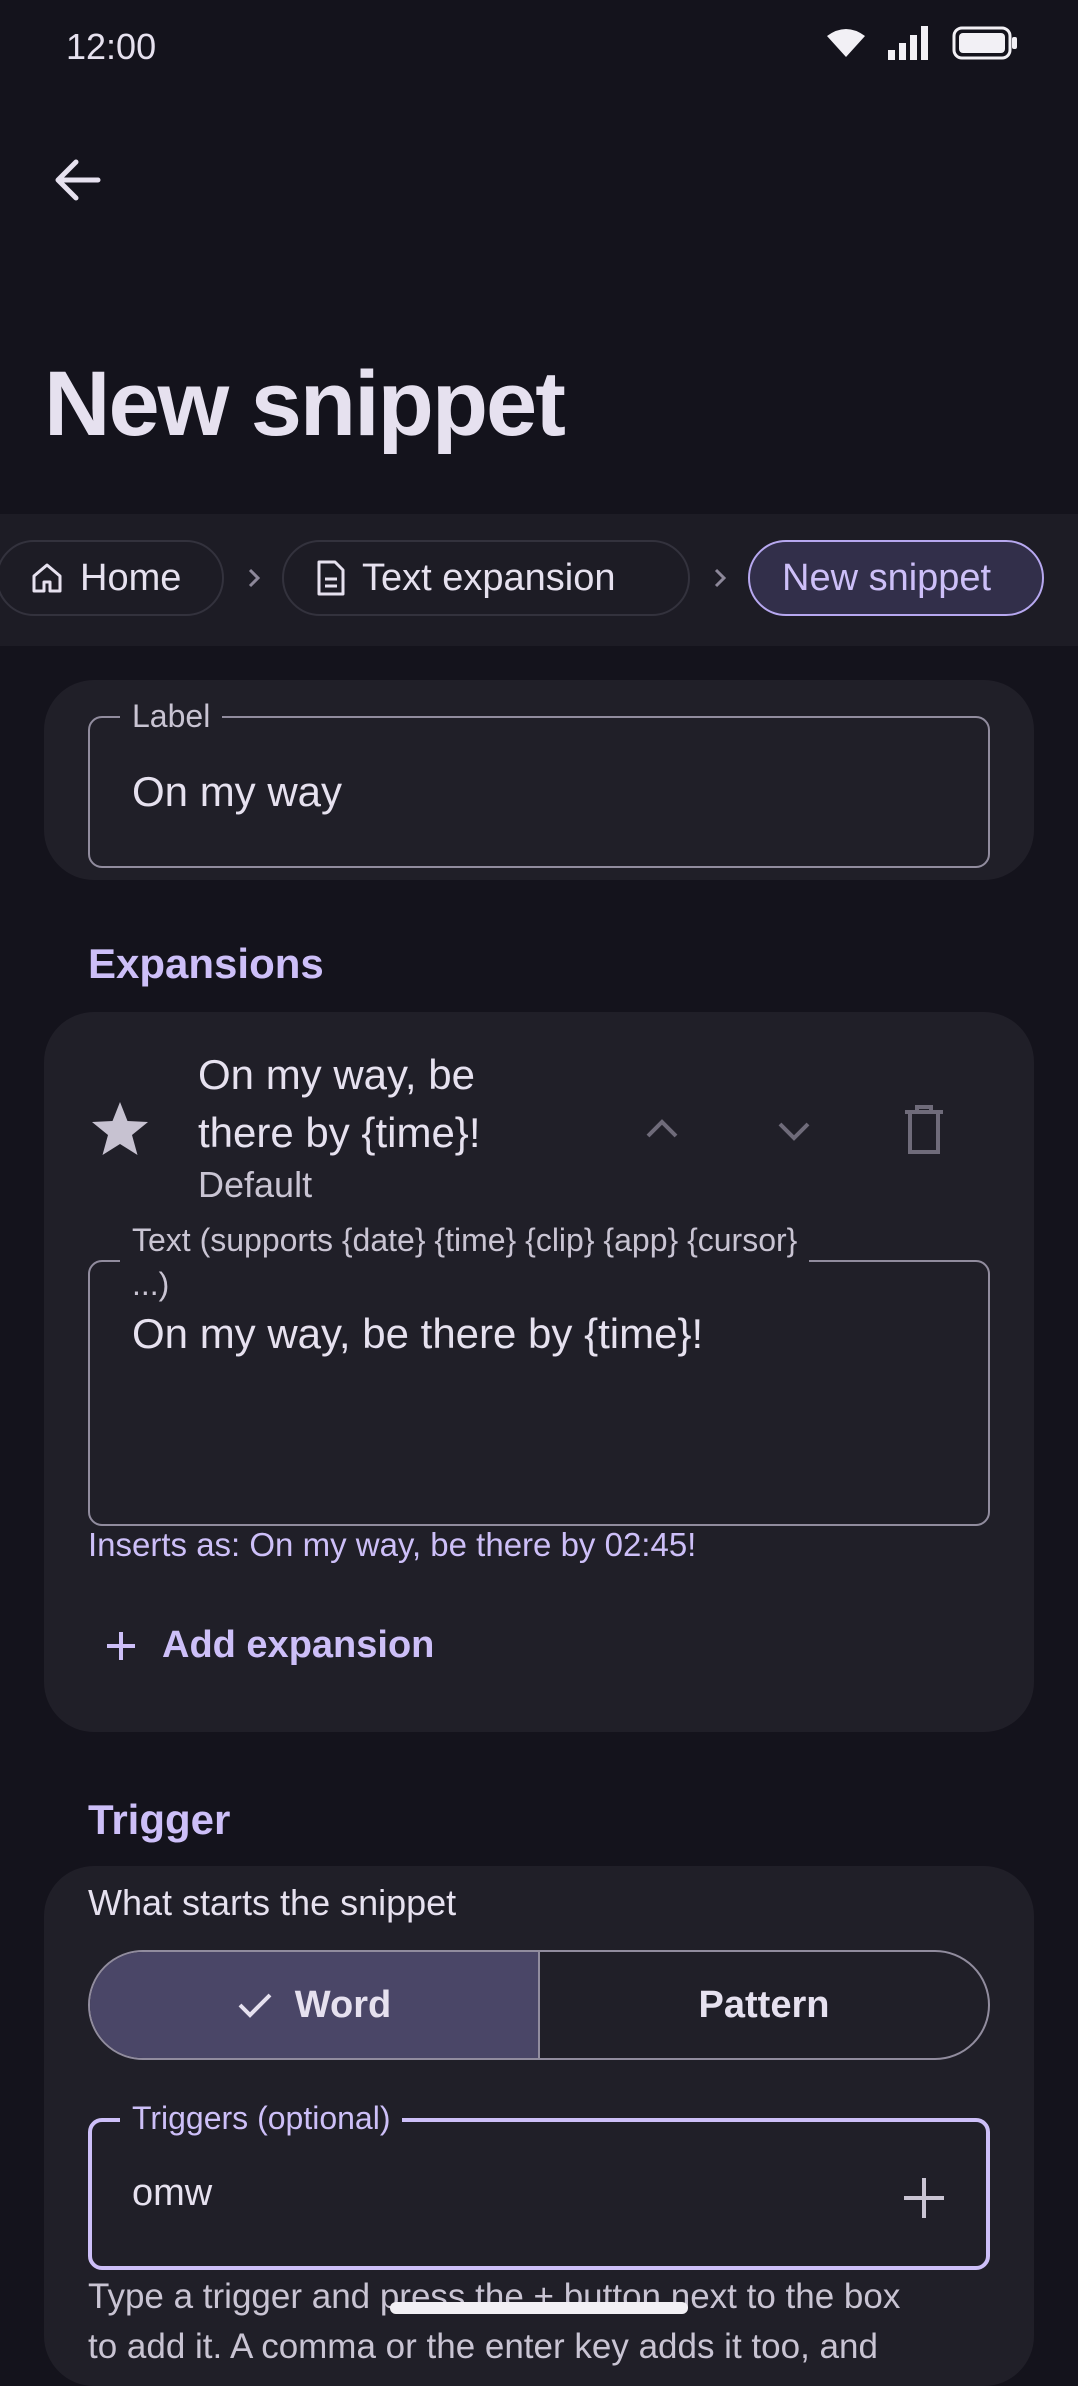 The image size is (1078, 2386). Describe the element at coordinates (908, 43) in the screenshot. I see `signal-icon` at that location.